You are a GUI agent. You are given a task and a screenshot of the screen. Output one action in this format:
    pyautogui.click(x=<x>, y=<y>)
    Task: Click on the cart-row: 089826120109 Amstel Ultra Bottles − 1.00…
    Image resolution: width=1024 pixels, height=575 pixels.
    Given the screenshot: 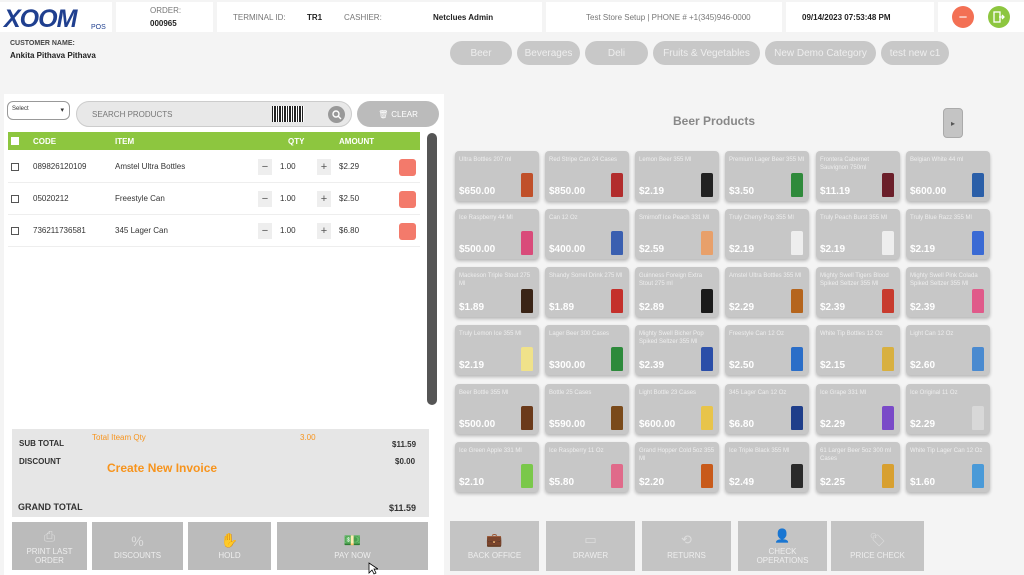 What is the action you would take?
    pyautogui.click(x=214, y=167)
    